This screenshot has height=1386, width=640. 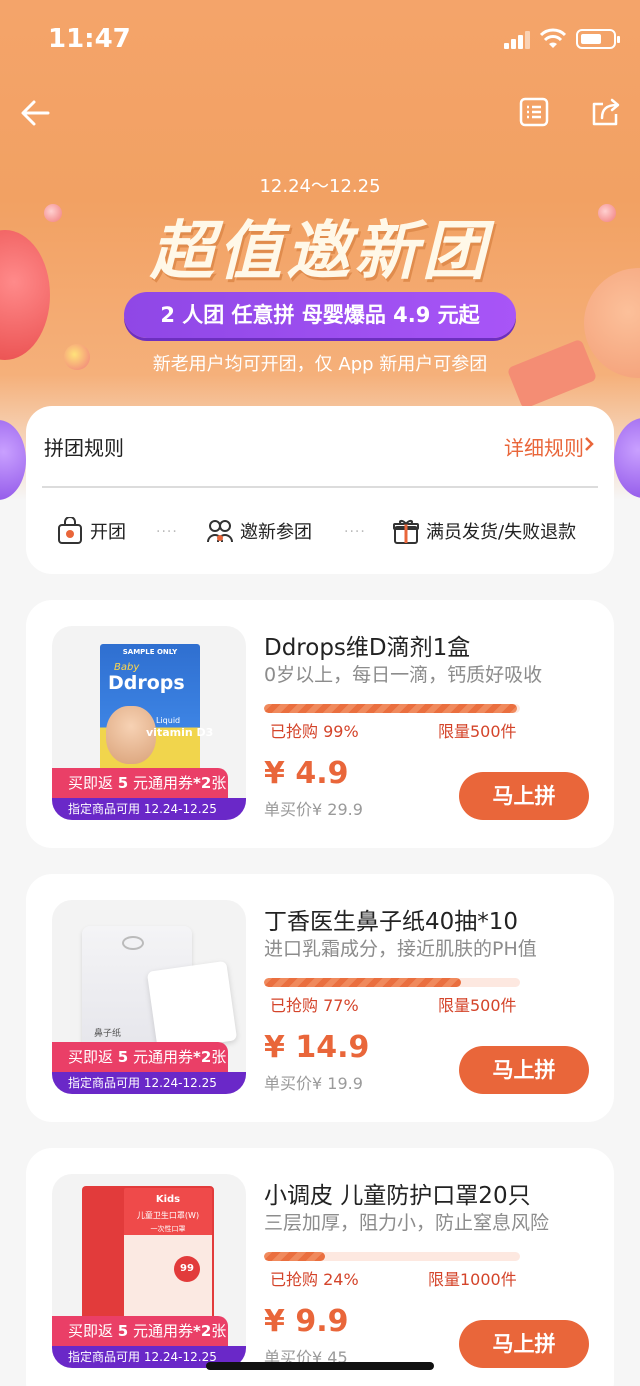 I want to click on pack-brand: Kids, so click(x=168, y=1199).